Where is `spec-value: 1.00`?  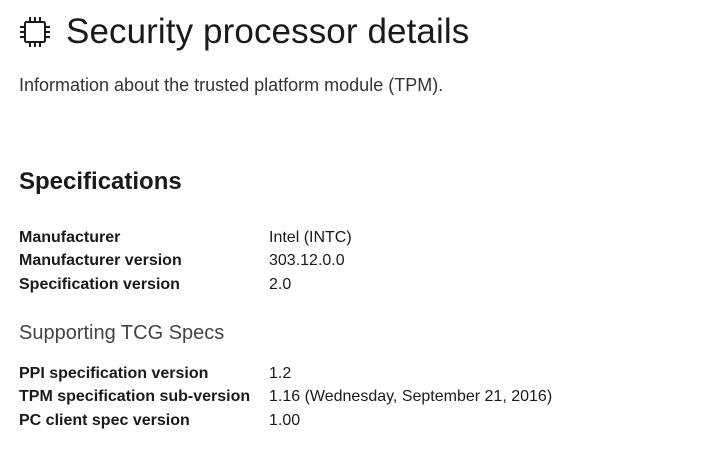
spec-value: 1.00 is located at coordinates (285, 420).